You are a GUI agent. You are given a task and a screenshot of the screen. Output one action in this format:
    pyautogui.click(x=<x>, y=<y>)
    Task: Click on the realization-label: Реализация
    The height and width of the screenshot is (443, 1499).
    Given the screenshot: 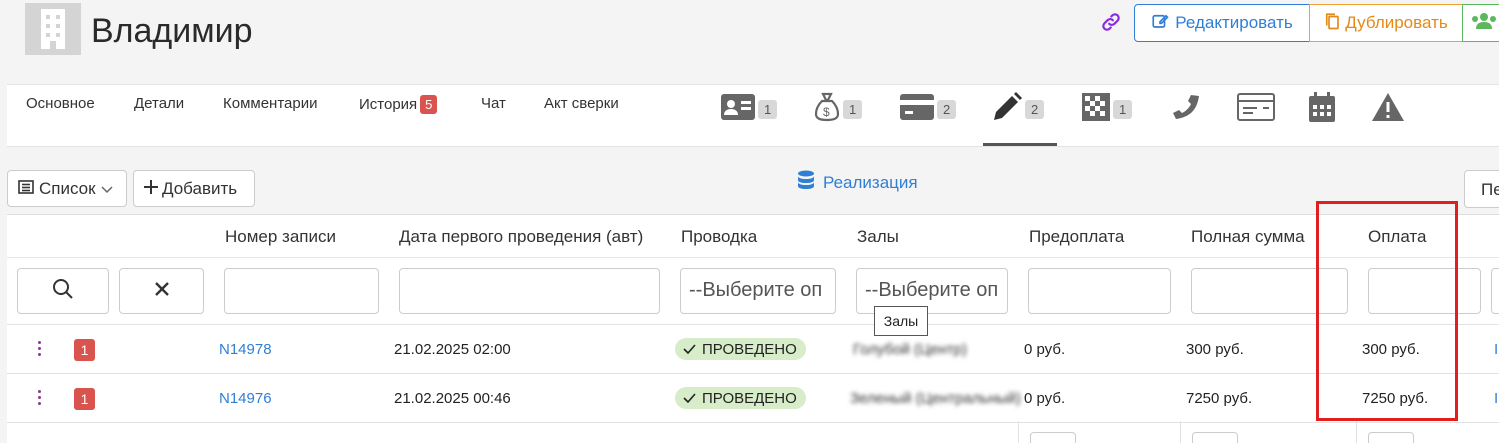 What is the action you would take?
    pyautogui.click(x=870, y=182)
    